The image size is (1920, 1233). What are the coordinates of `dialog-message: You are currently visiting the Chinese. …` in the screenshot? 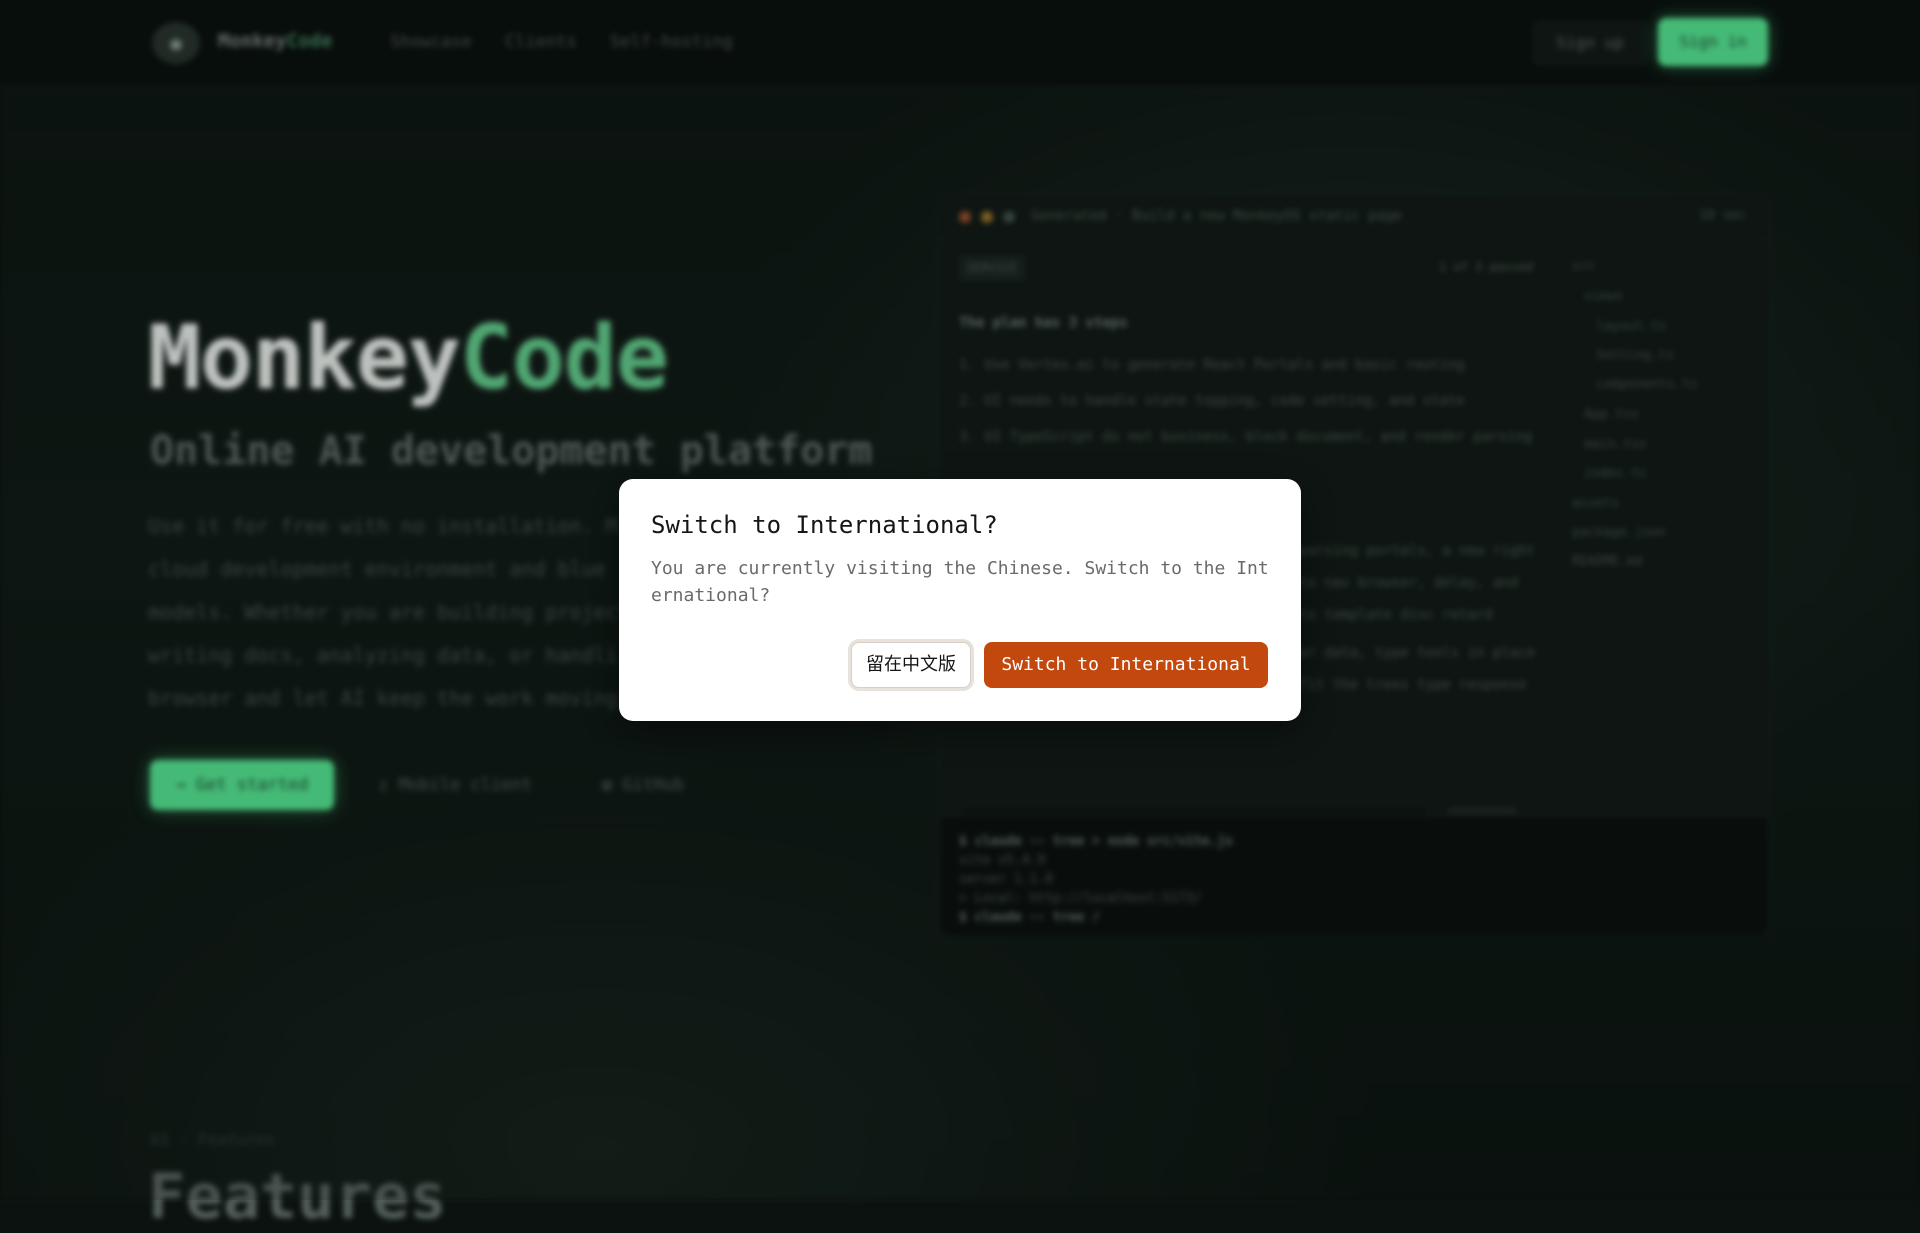 It's located at (960, 582).